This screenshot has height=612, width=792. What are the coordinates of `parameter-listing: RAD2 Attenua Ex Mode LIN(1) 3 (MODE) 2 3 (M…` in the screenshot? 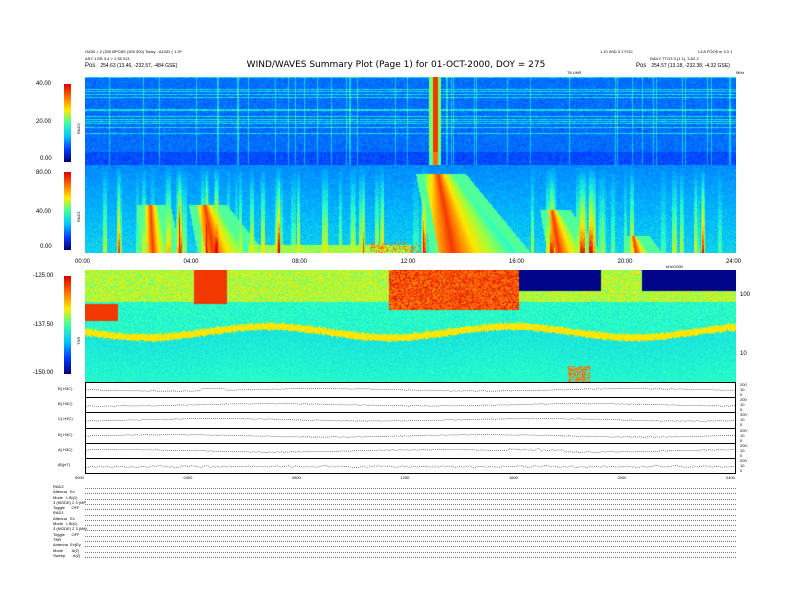 It's located at (70, 521).